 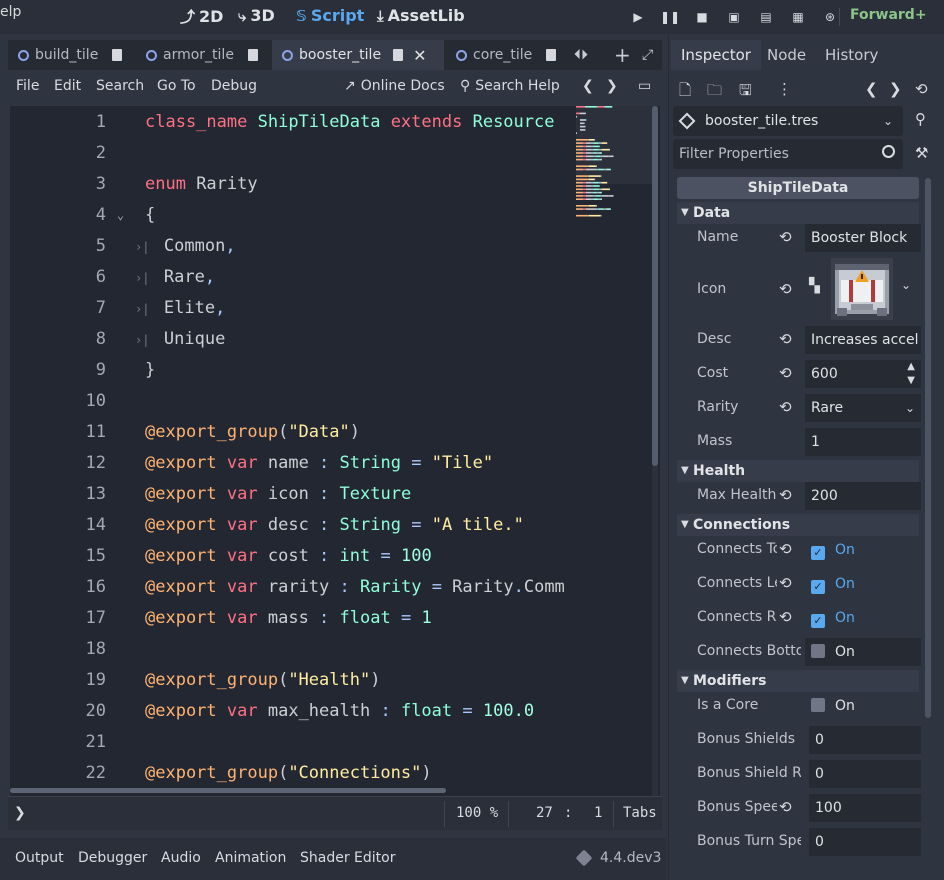 I want to click on code-line: 20 @export var max_health : float = 100.0, so click(x=295, y=710).